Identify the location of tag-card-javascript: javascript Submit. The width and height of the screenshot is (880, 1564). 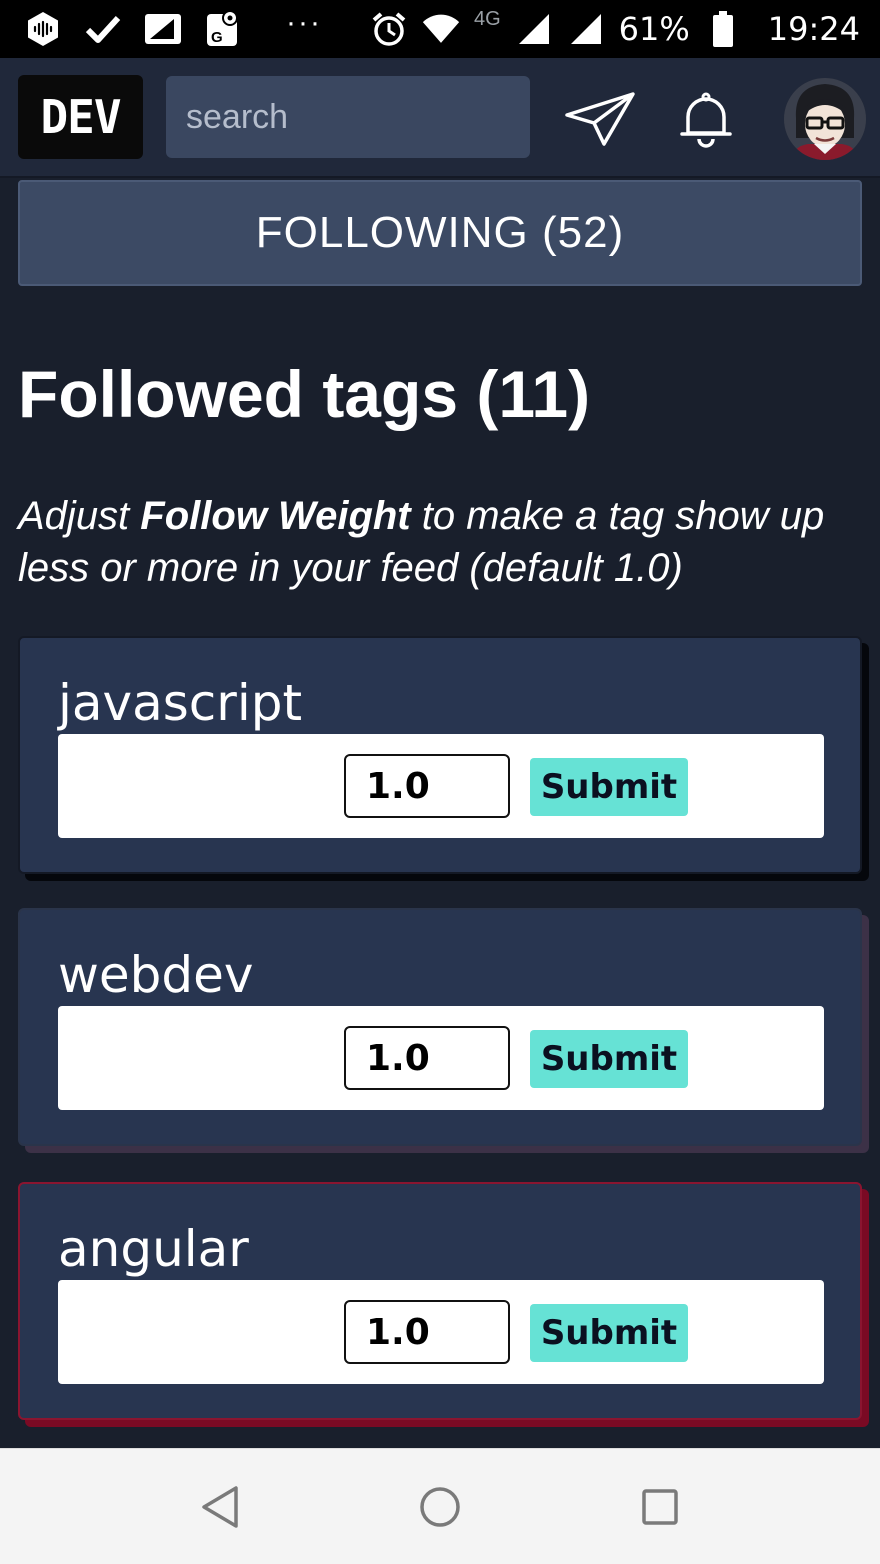
(440, 755).